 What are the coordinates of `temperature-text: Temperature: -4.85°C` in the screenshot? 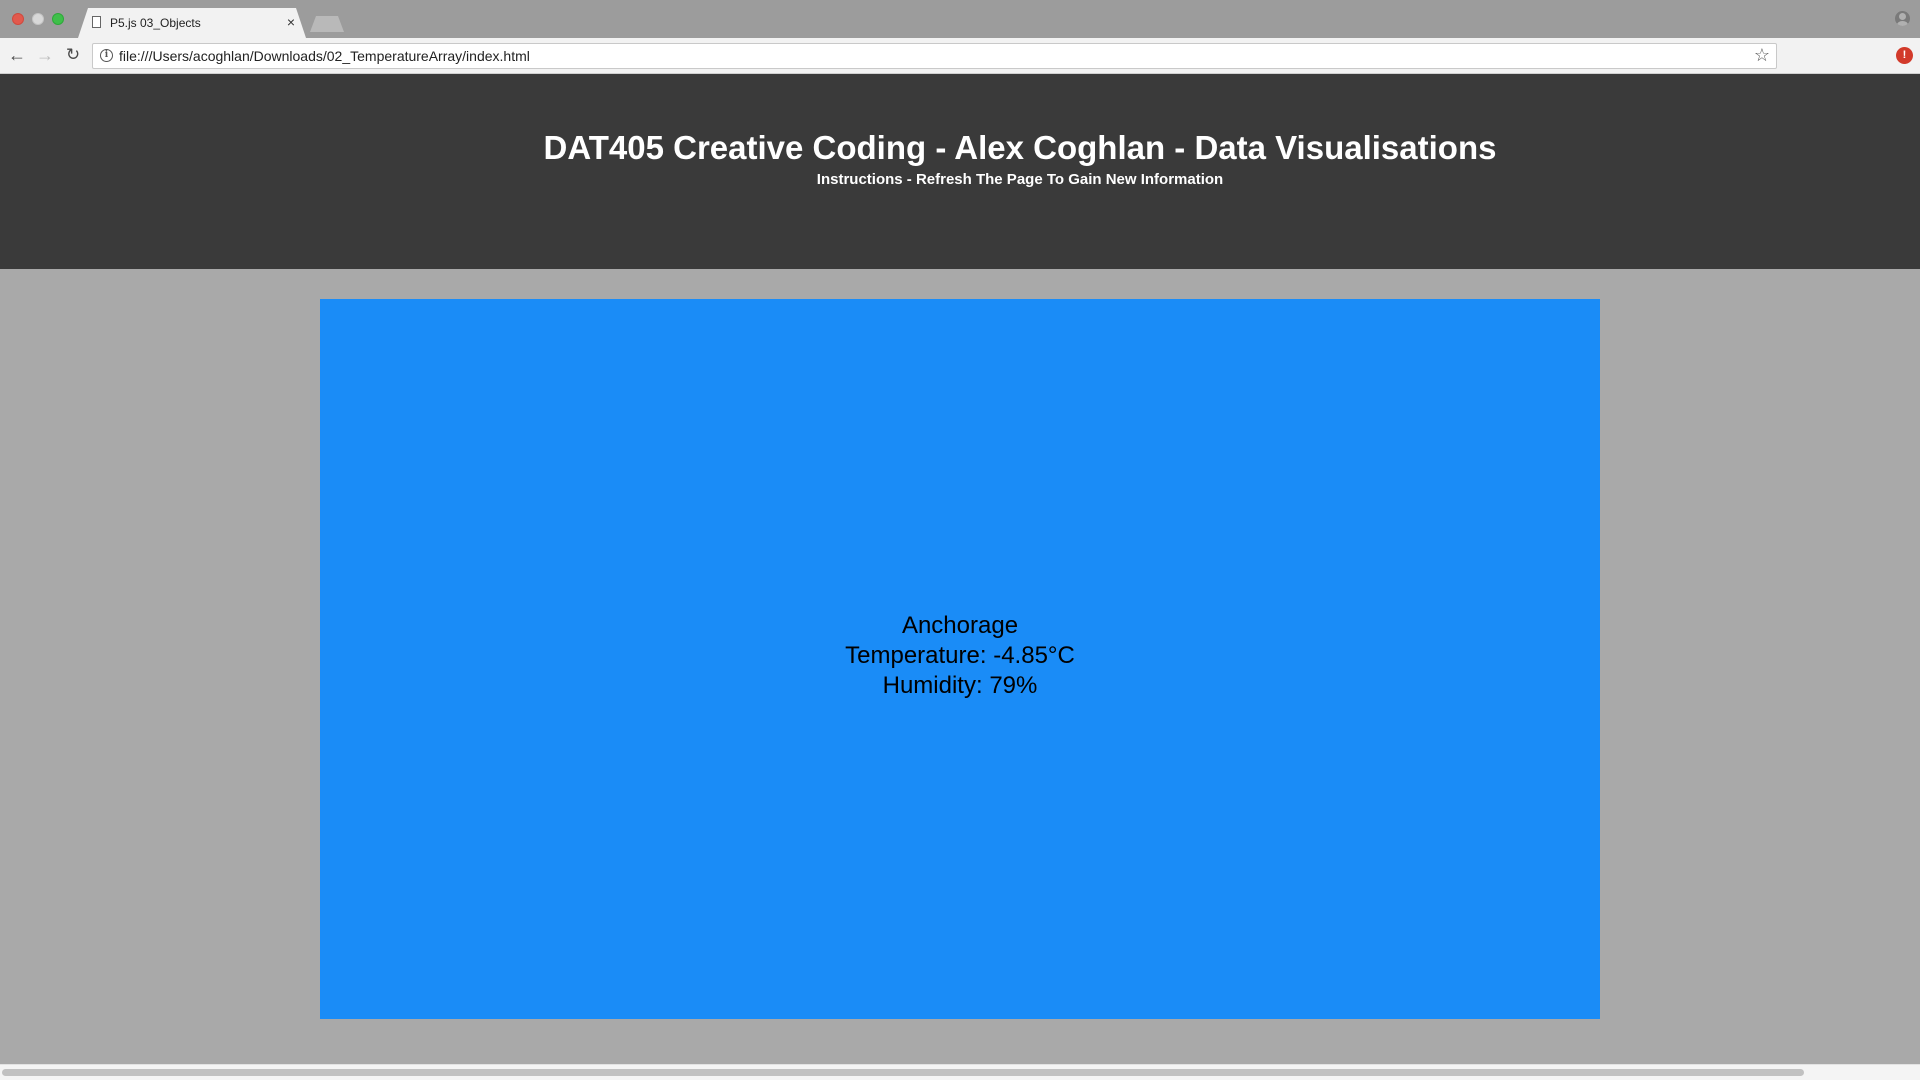 It's located at (960, 655).